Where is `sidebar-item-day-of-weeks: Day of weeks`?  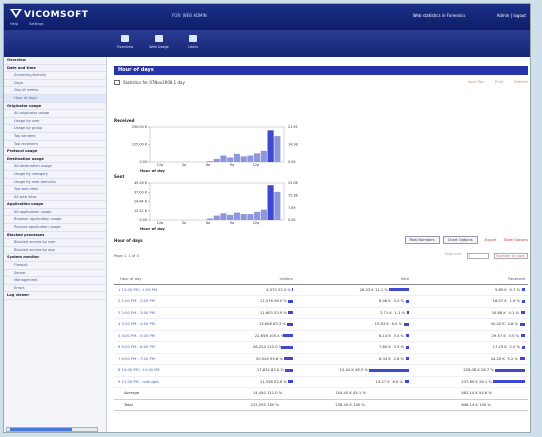 sidebar-item-day-of-weeks: Day of weeks is located at coordinates (55, 91).